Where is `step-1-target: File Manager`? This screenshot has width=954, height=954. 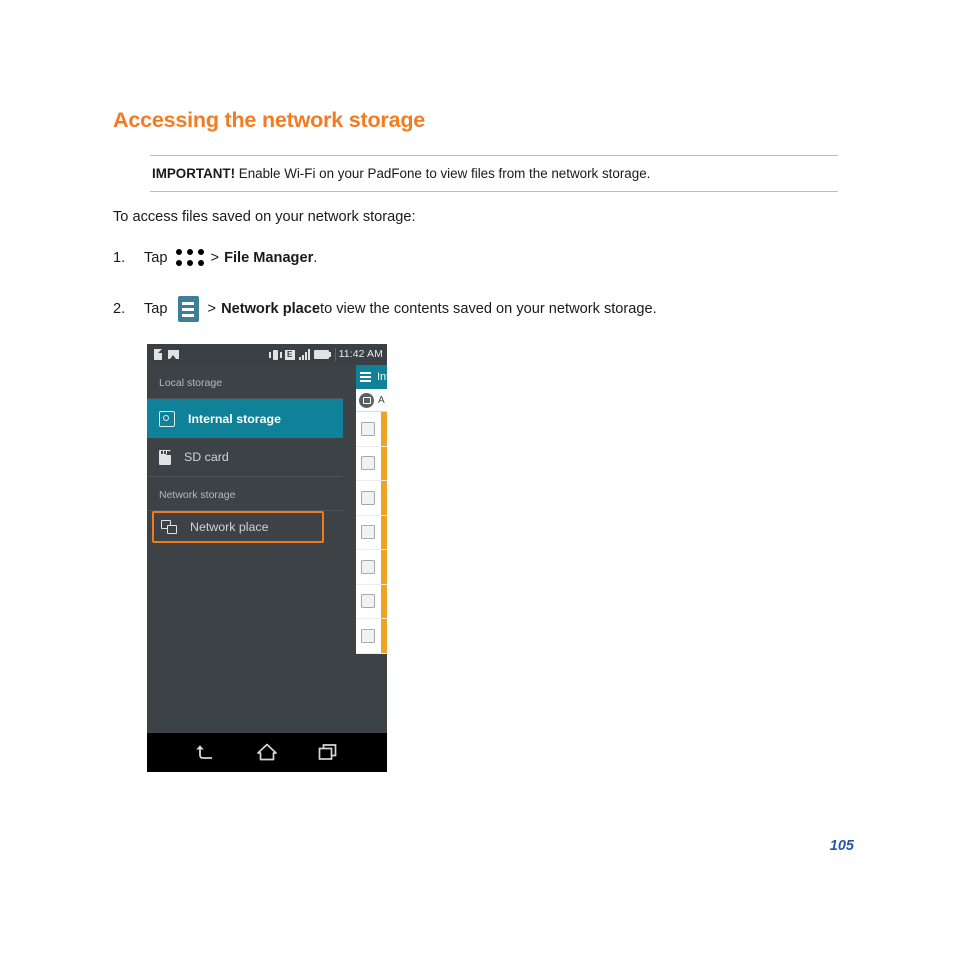
step-1-target: File Manager is located at coordinates (269, 257).